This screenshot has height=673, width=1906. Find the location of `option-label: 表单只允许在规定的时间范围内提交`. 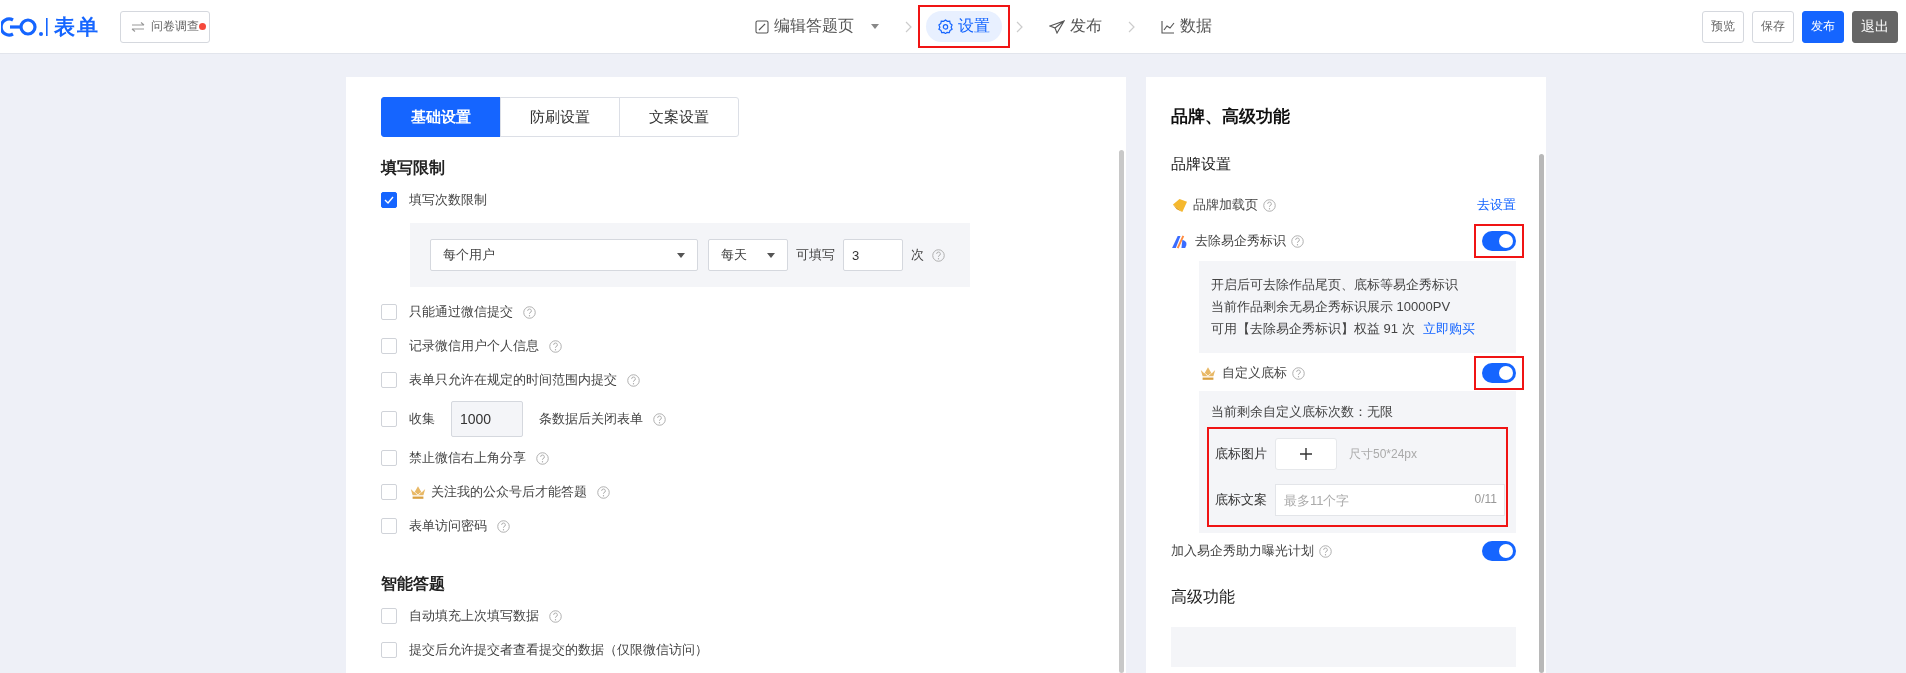

option-label: 表单只允许在规定的时间范围内提交 is located at coordinates (513, 380).